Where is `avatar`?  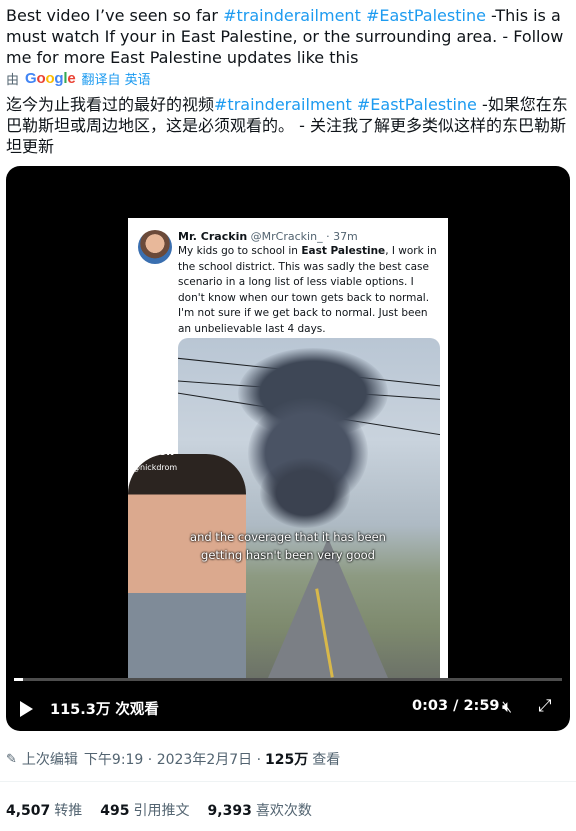 avatar is located at coordinates (155, 247).